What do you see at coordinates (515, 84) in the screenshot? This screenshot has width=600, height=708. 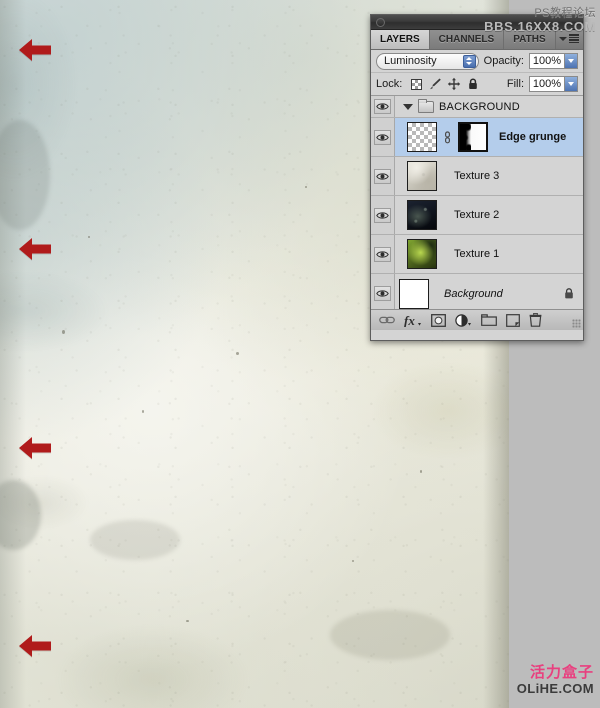 I see `fill-label: Fill:` at bounding box center [515, 84].